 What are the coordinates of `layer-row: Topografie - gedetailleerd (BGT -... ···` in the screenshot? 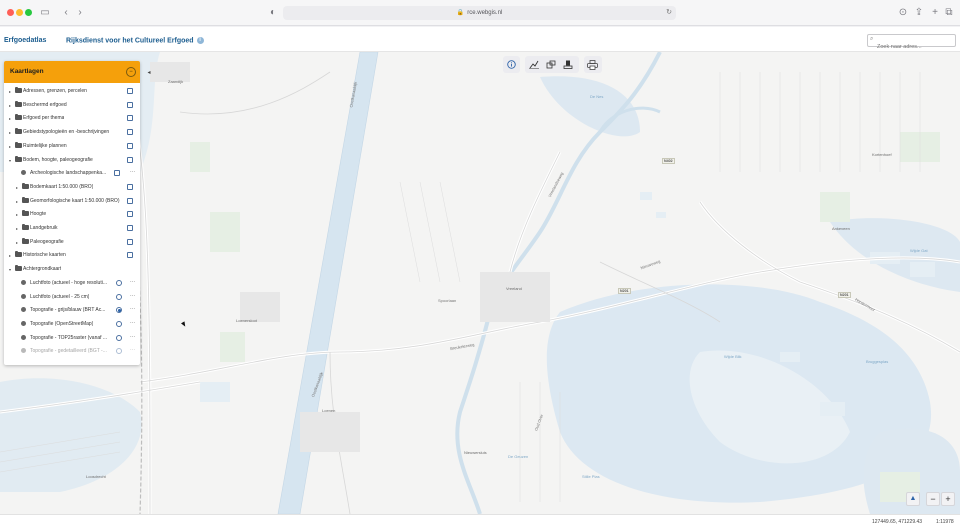 It's located at (72, 351).